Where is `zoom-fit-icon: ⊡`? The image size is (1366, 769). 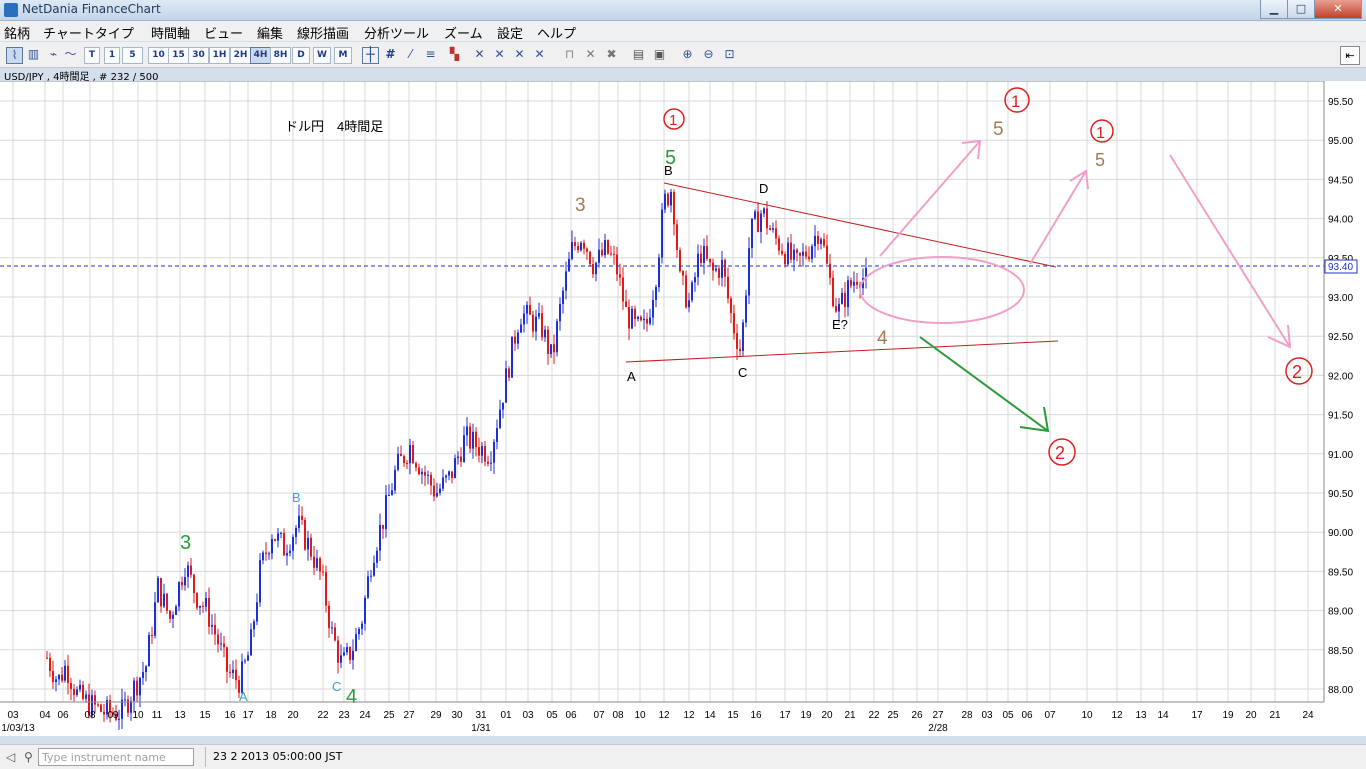
zoom-fit-icon: ⊡ is located at coordinates (729, 54).